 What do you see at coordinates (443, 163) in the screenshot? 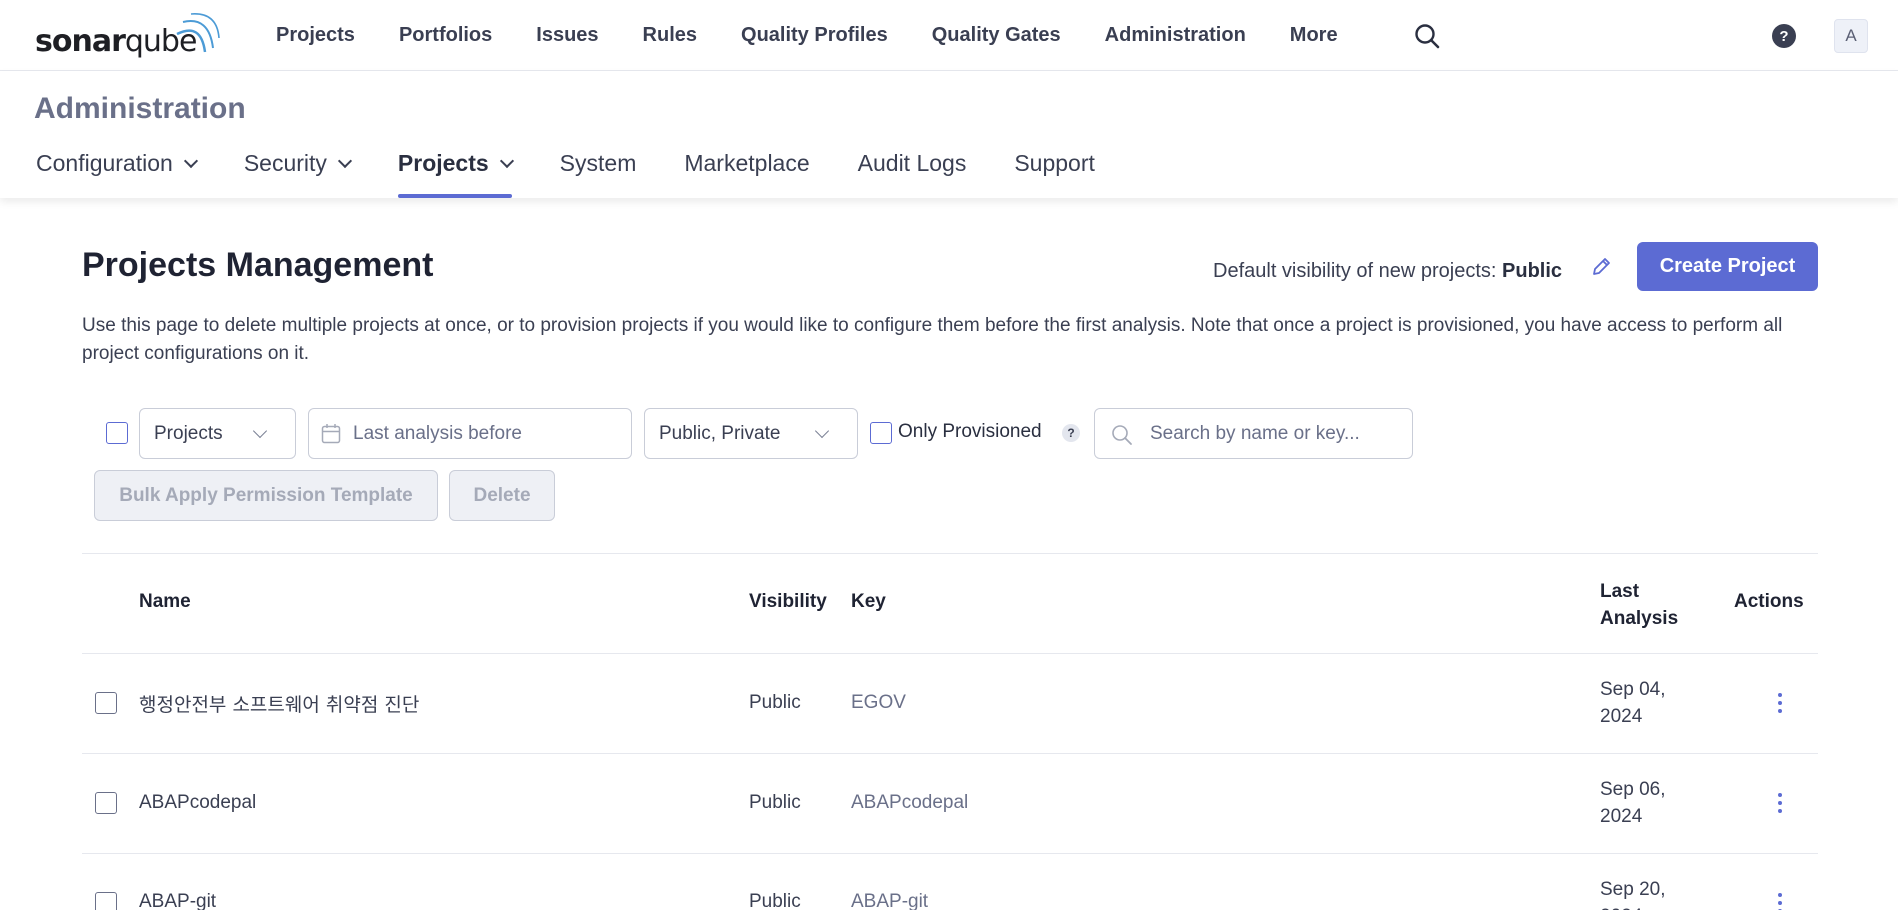
I see `tab-projects-label: Projects` at bounding box center [443, 163].